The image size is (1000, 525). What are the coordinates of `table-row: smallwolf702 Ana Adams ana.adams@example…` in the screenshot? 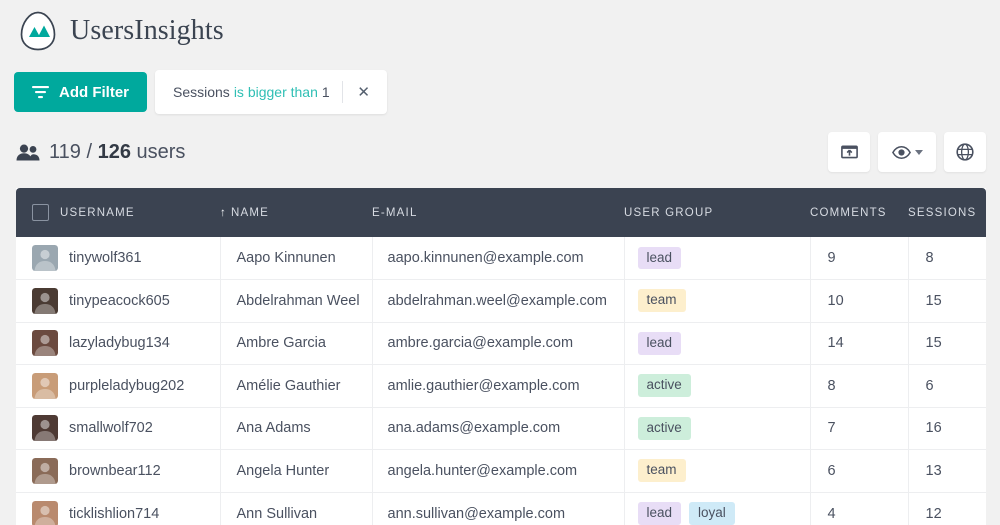 It's located at (501, 428).